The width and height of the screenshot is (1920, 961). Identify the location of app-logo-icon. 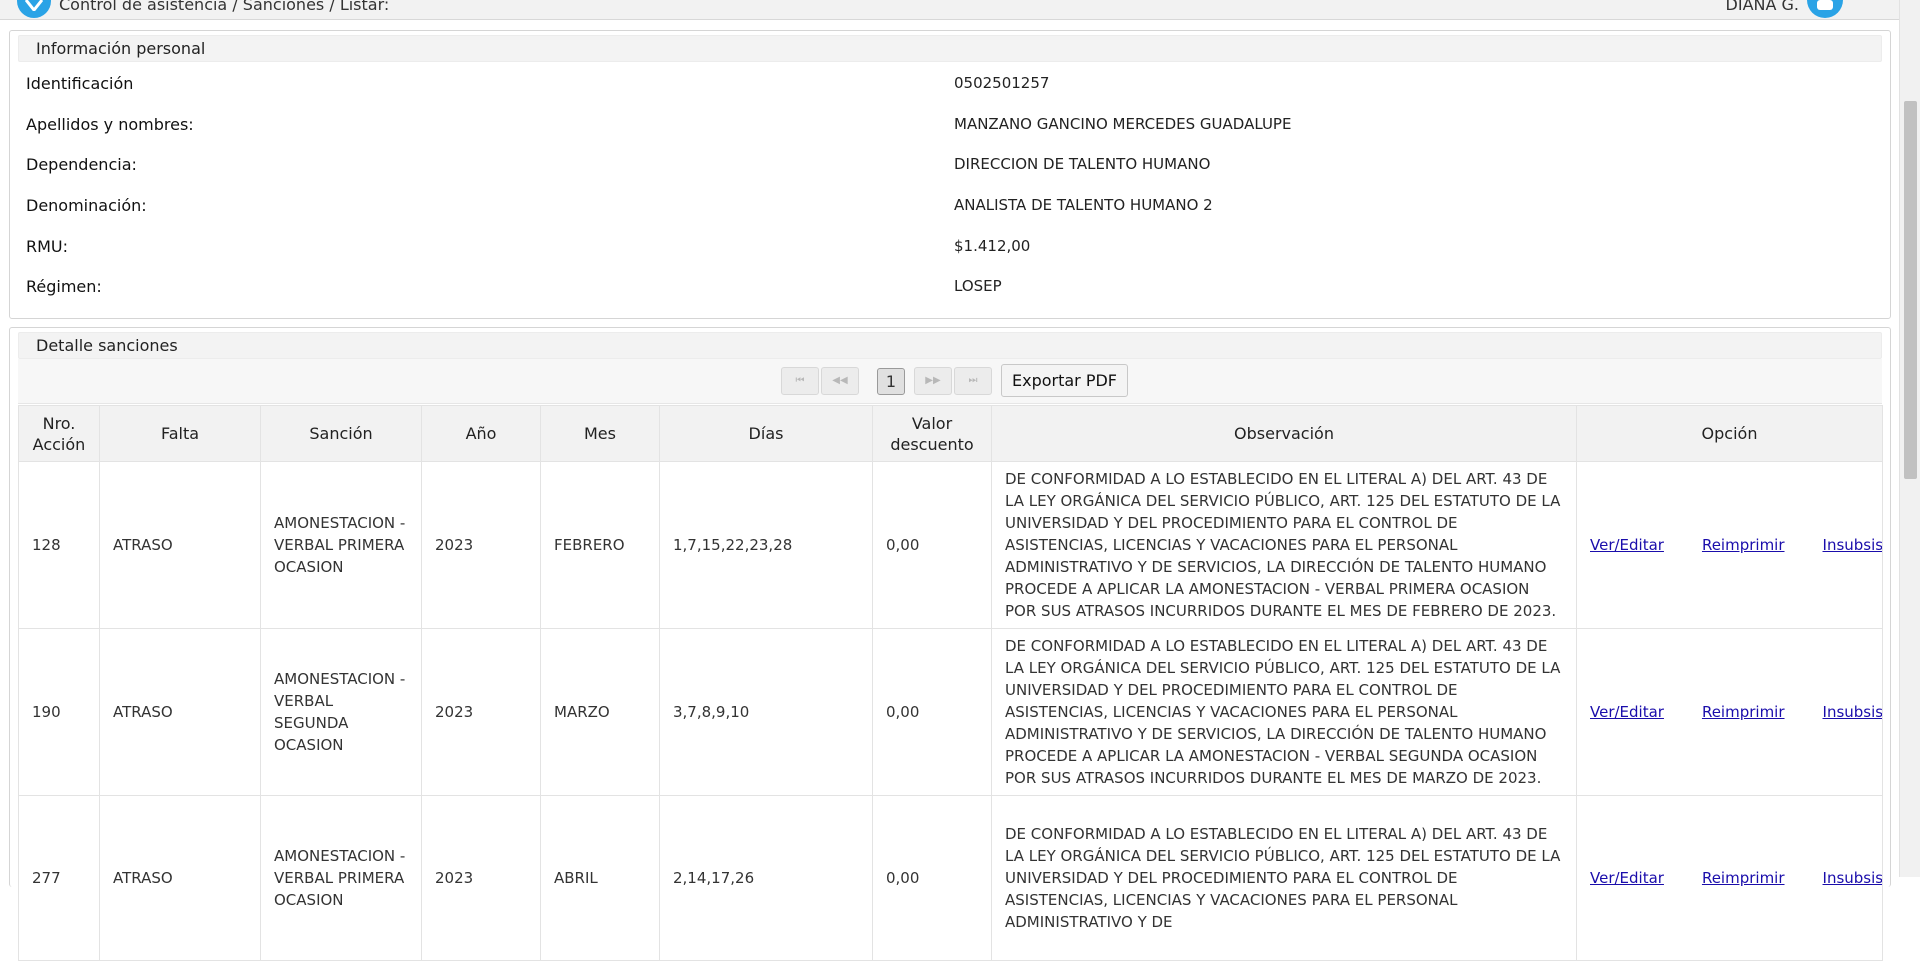
(34, 9).